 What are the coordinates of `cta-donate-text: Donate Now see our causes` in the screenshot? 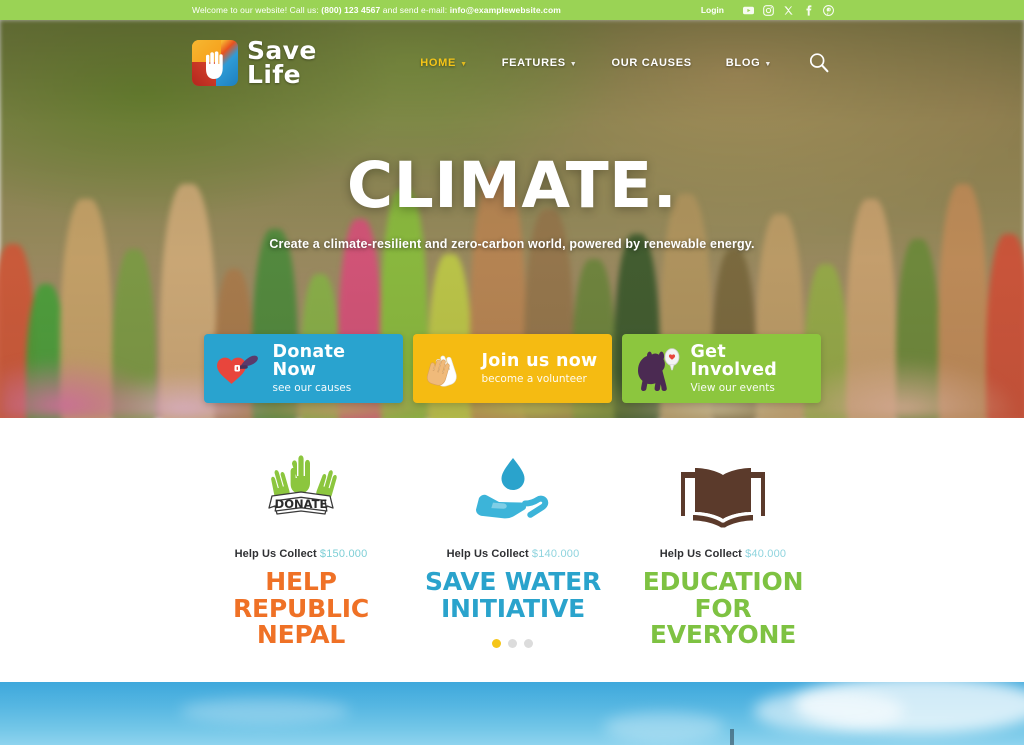 It's located at (332, 368).